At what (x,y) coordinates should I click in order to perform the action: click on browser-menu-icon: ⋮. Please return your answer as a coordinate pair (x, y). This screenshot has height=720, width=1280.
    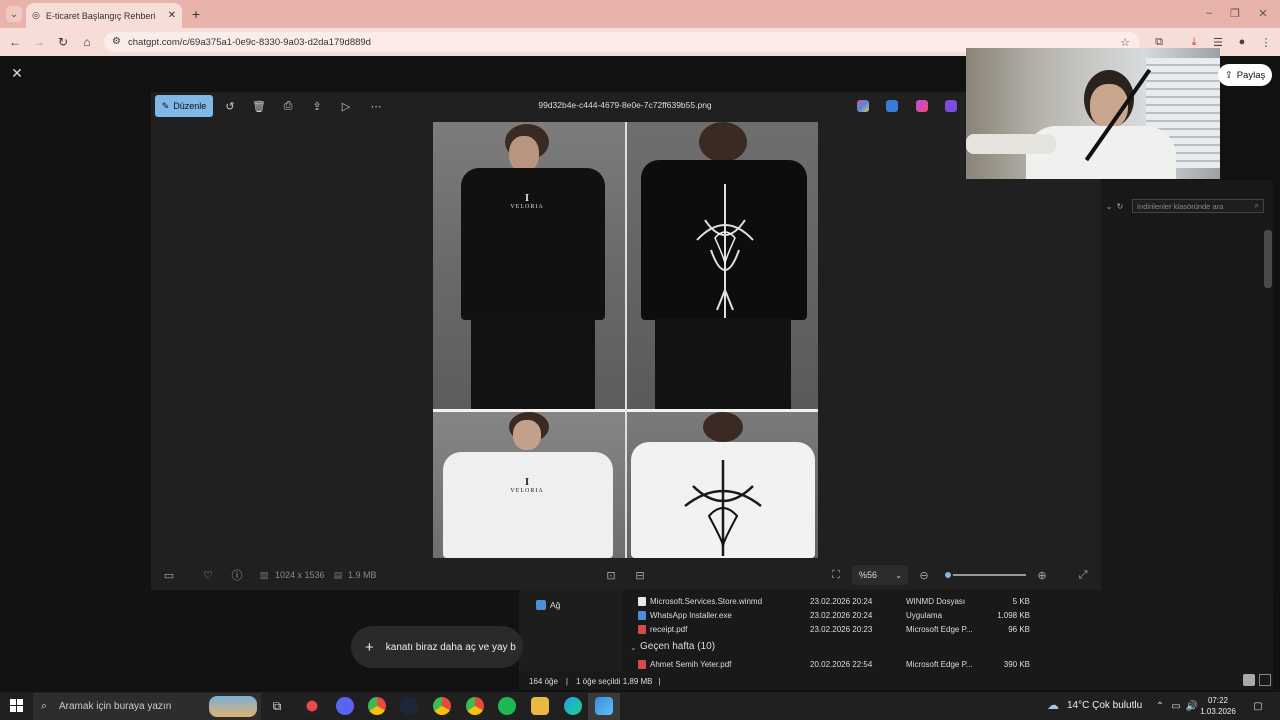
    Looking at the image, I should click on (1266, 42).